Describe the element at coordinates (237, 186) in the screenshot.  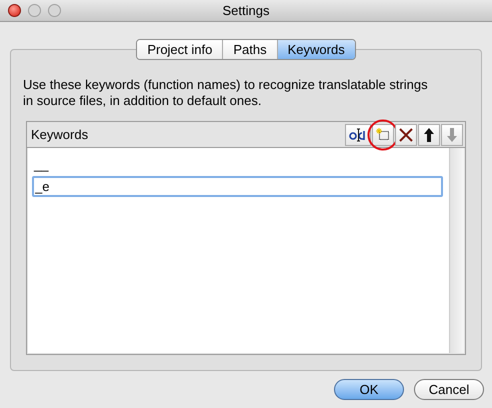
I see `keyword-input: _e` at that location.